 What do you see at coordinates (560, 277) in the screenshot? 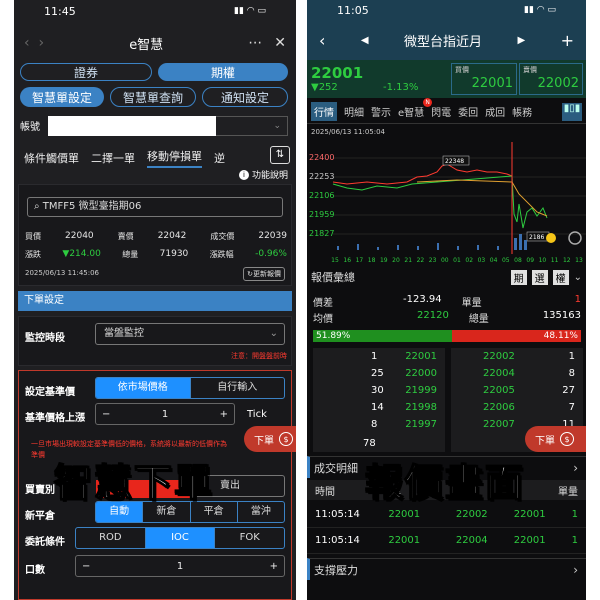
I see `btn-warrants: 權` at bounding box center [560, 277].